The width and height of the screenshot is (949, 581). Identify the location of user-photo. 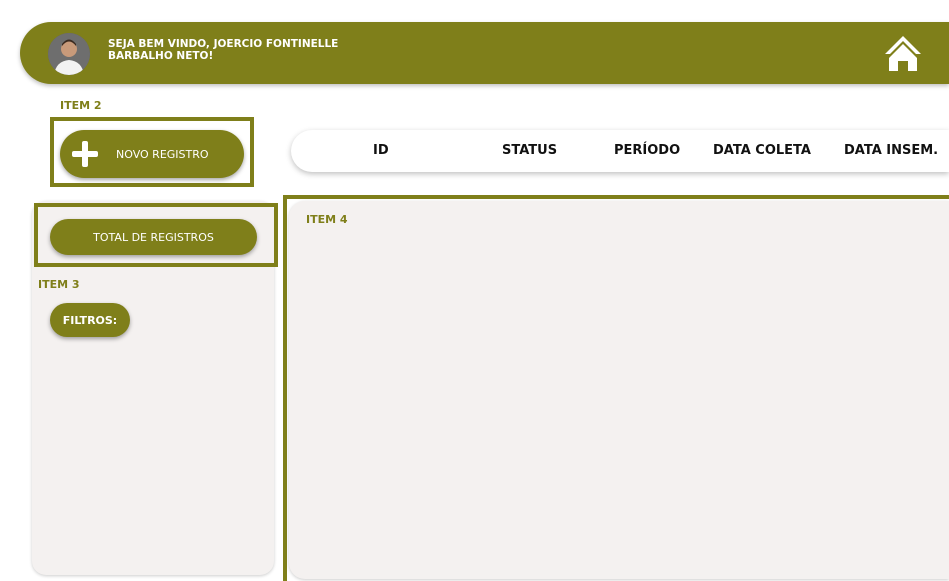
(69, 54).